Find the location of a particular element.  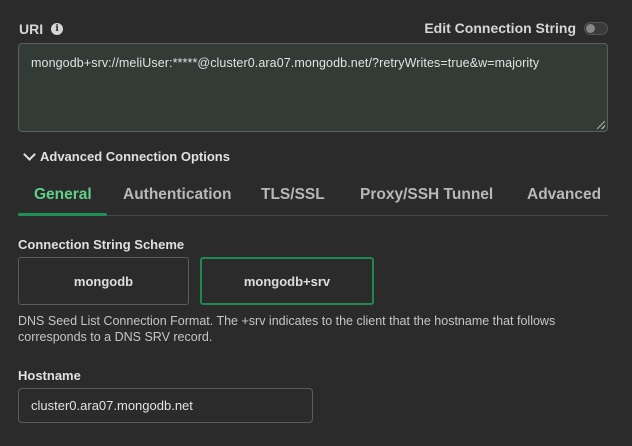

active-tab-indicator is located at coordinates (62, 214).